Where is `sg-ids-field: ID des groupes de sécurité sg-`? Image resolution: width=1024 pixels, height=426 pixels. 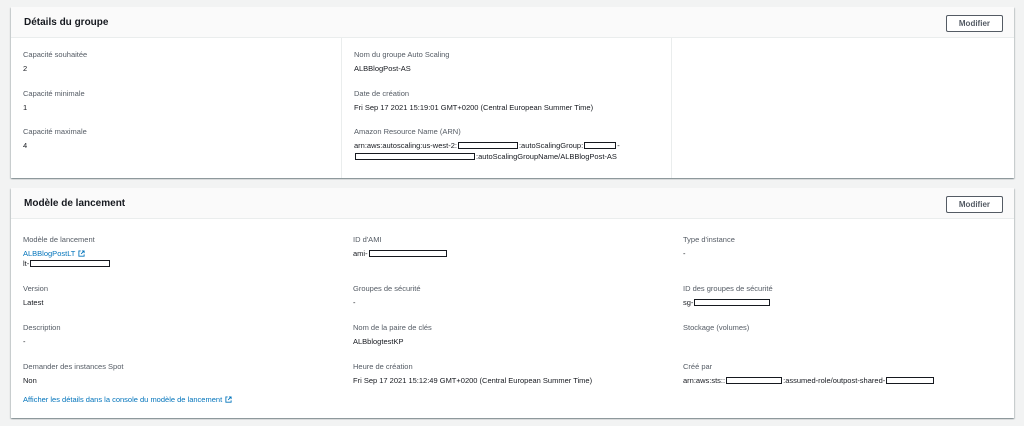 sg-ids-field: ID des groupes de sécurité sg- is located at coordinates (843, 296).